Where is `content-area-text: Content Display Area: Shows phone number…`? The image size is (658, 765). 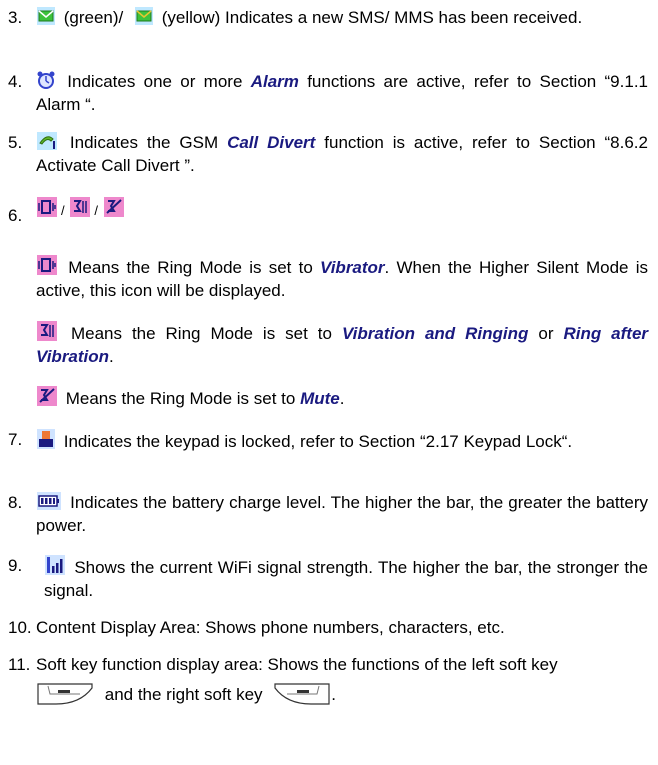
content-area-text: Content Display Area: Shows phone number… is located at coordinates (270, 627).